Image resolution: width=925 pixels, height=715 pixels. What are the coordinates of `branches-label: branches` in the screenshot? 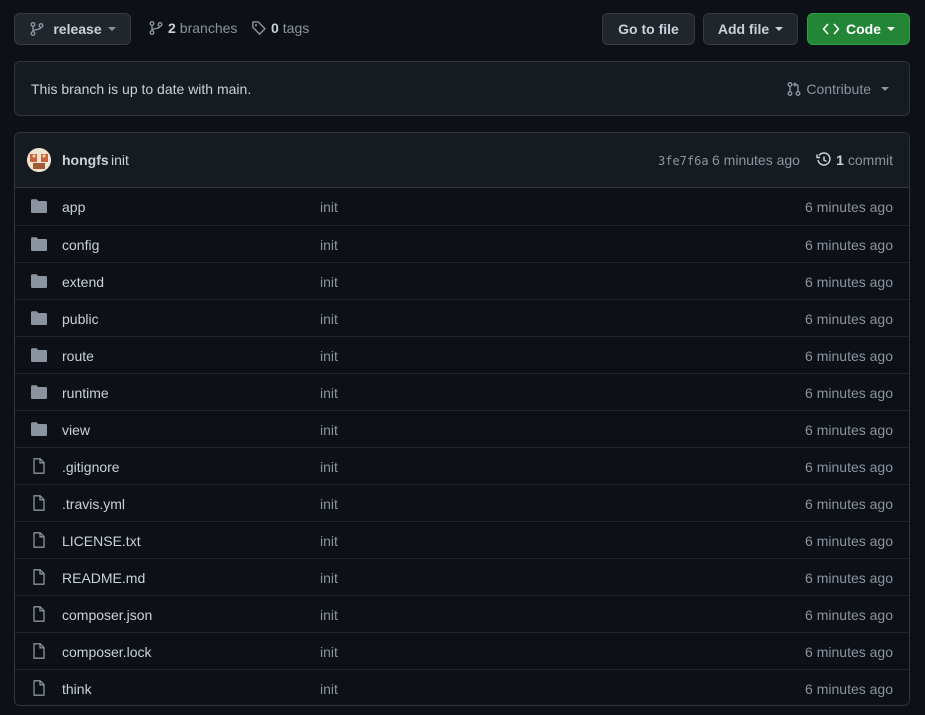 It's located at (208, 28).